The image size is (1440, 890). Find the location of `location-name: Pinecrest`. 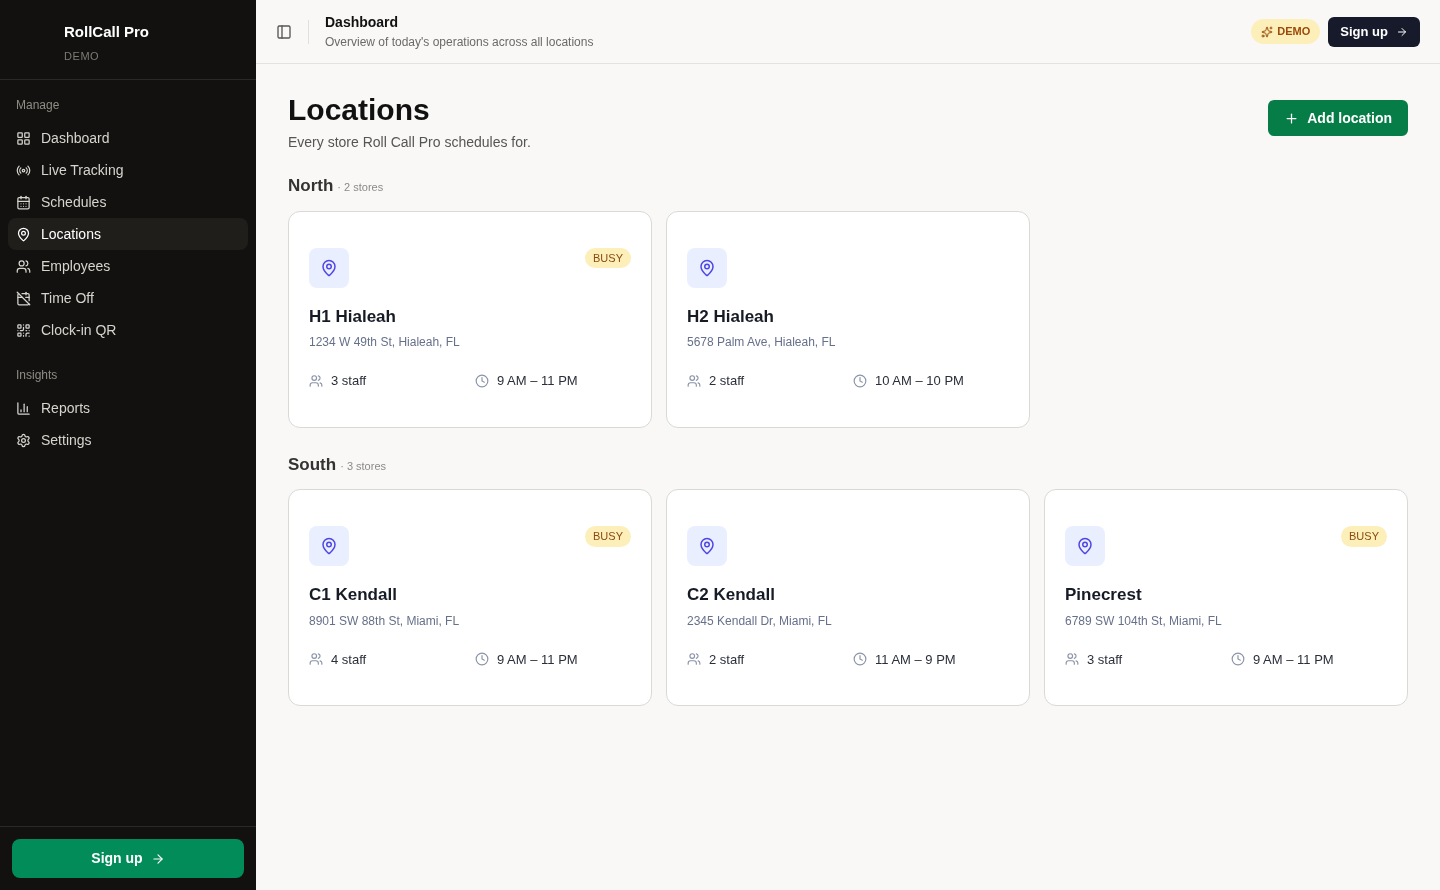

location-name: Pinecrest is located at coordinates (1104, 595).